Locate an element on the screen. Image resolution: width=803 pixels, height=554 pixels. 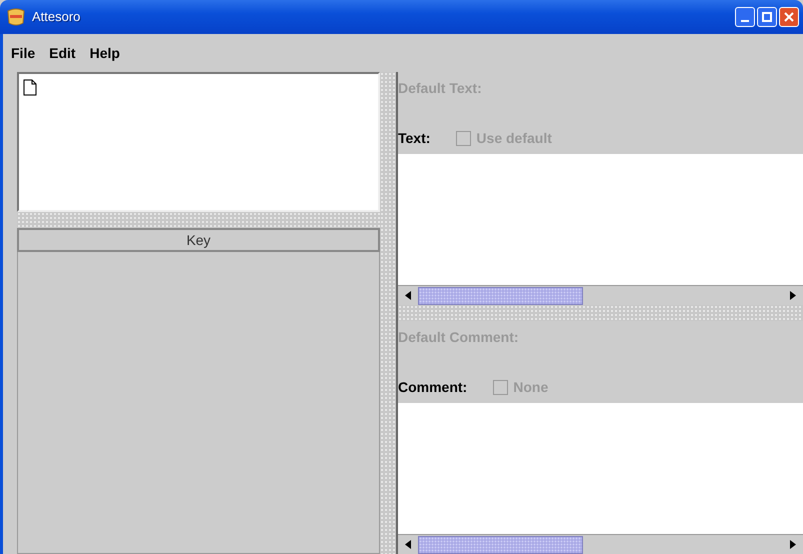
menu-item: File is located at coordinates (23, 53).